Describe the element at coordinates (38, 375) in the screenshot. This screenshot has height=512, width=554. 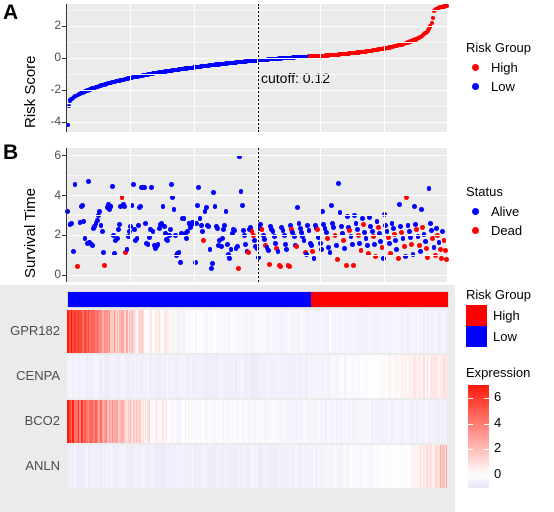
I see `gene-label-cenpa: CENPA` at that location.